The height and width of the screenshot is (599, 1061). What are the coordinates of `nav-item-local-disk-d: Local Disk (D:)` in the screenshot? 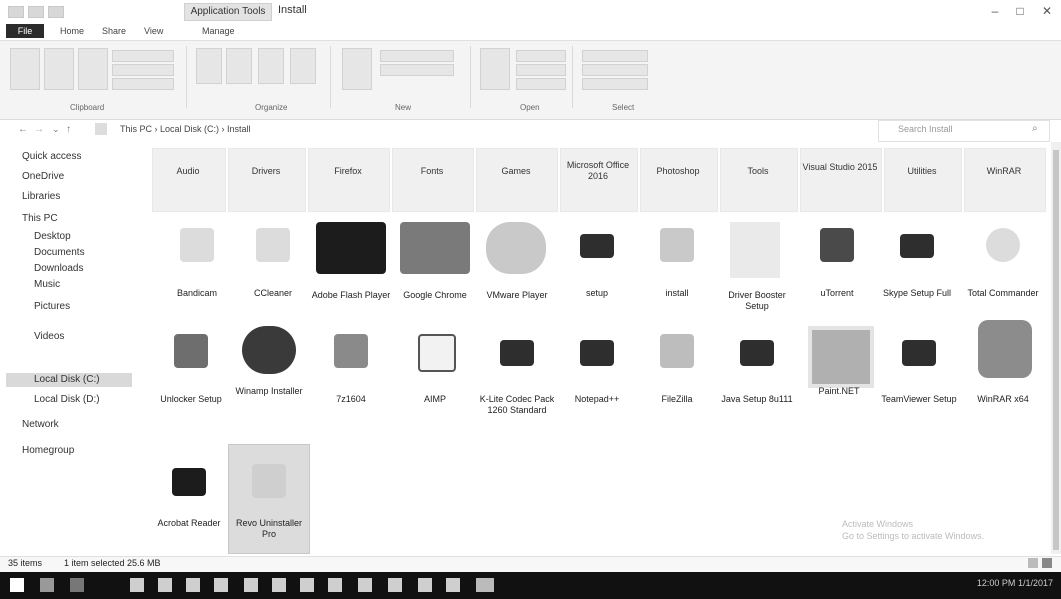 It's located at (84, 400).